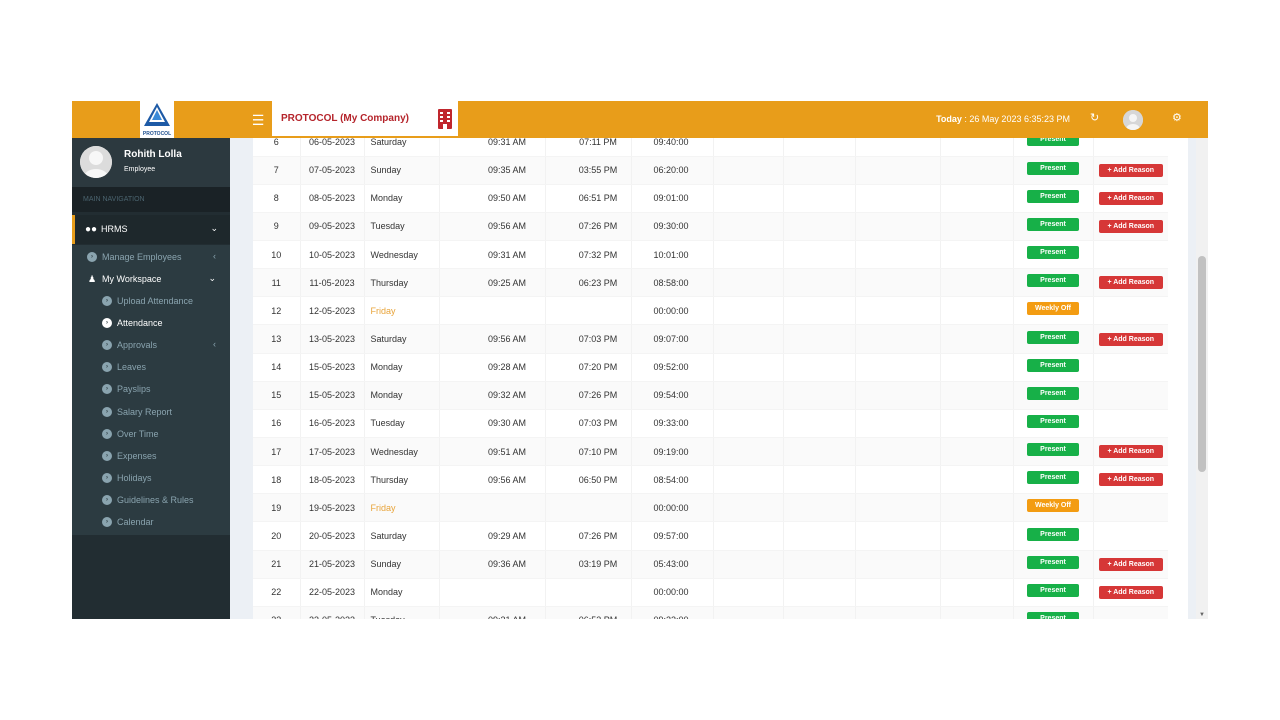  What do you see at coordinates (672, 508) in the screenshot?
I see `row-total-hours: 00:00:00` at bounding box center [672, 508].